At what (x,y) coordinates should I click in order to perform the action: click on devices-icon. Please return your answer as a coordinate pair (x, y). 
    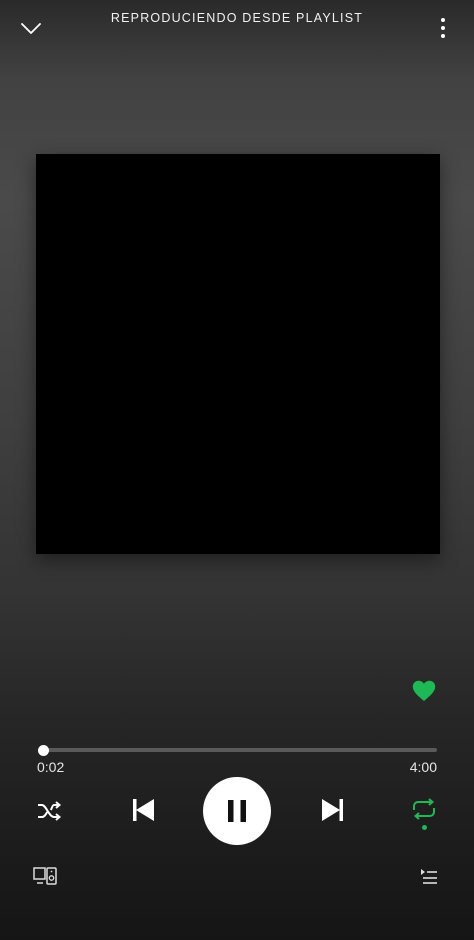
    Looking at the image, I should click on (45, 876).